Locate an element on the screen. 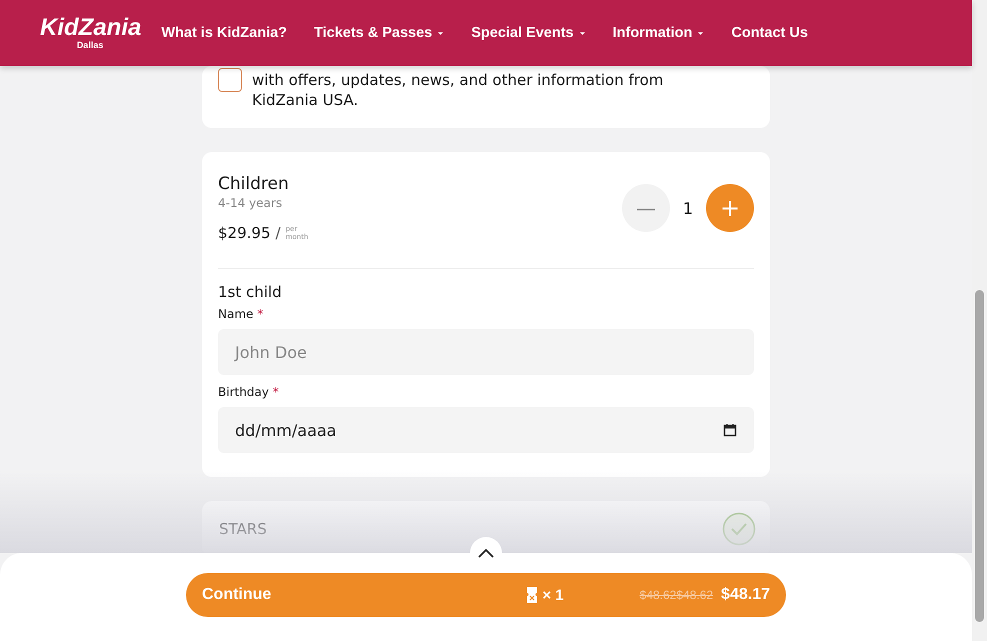 The image size is (987, 641). date-placeholder: dd/mm/aaaa is located at coordinates (285, 430).